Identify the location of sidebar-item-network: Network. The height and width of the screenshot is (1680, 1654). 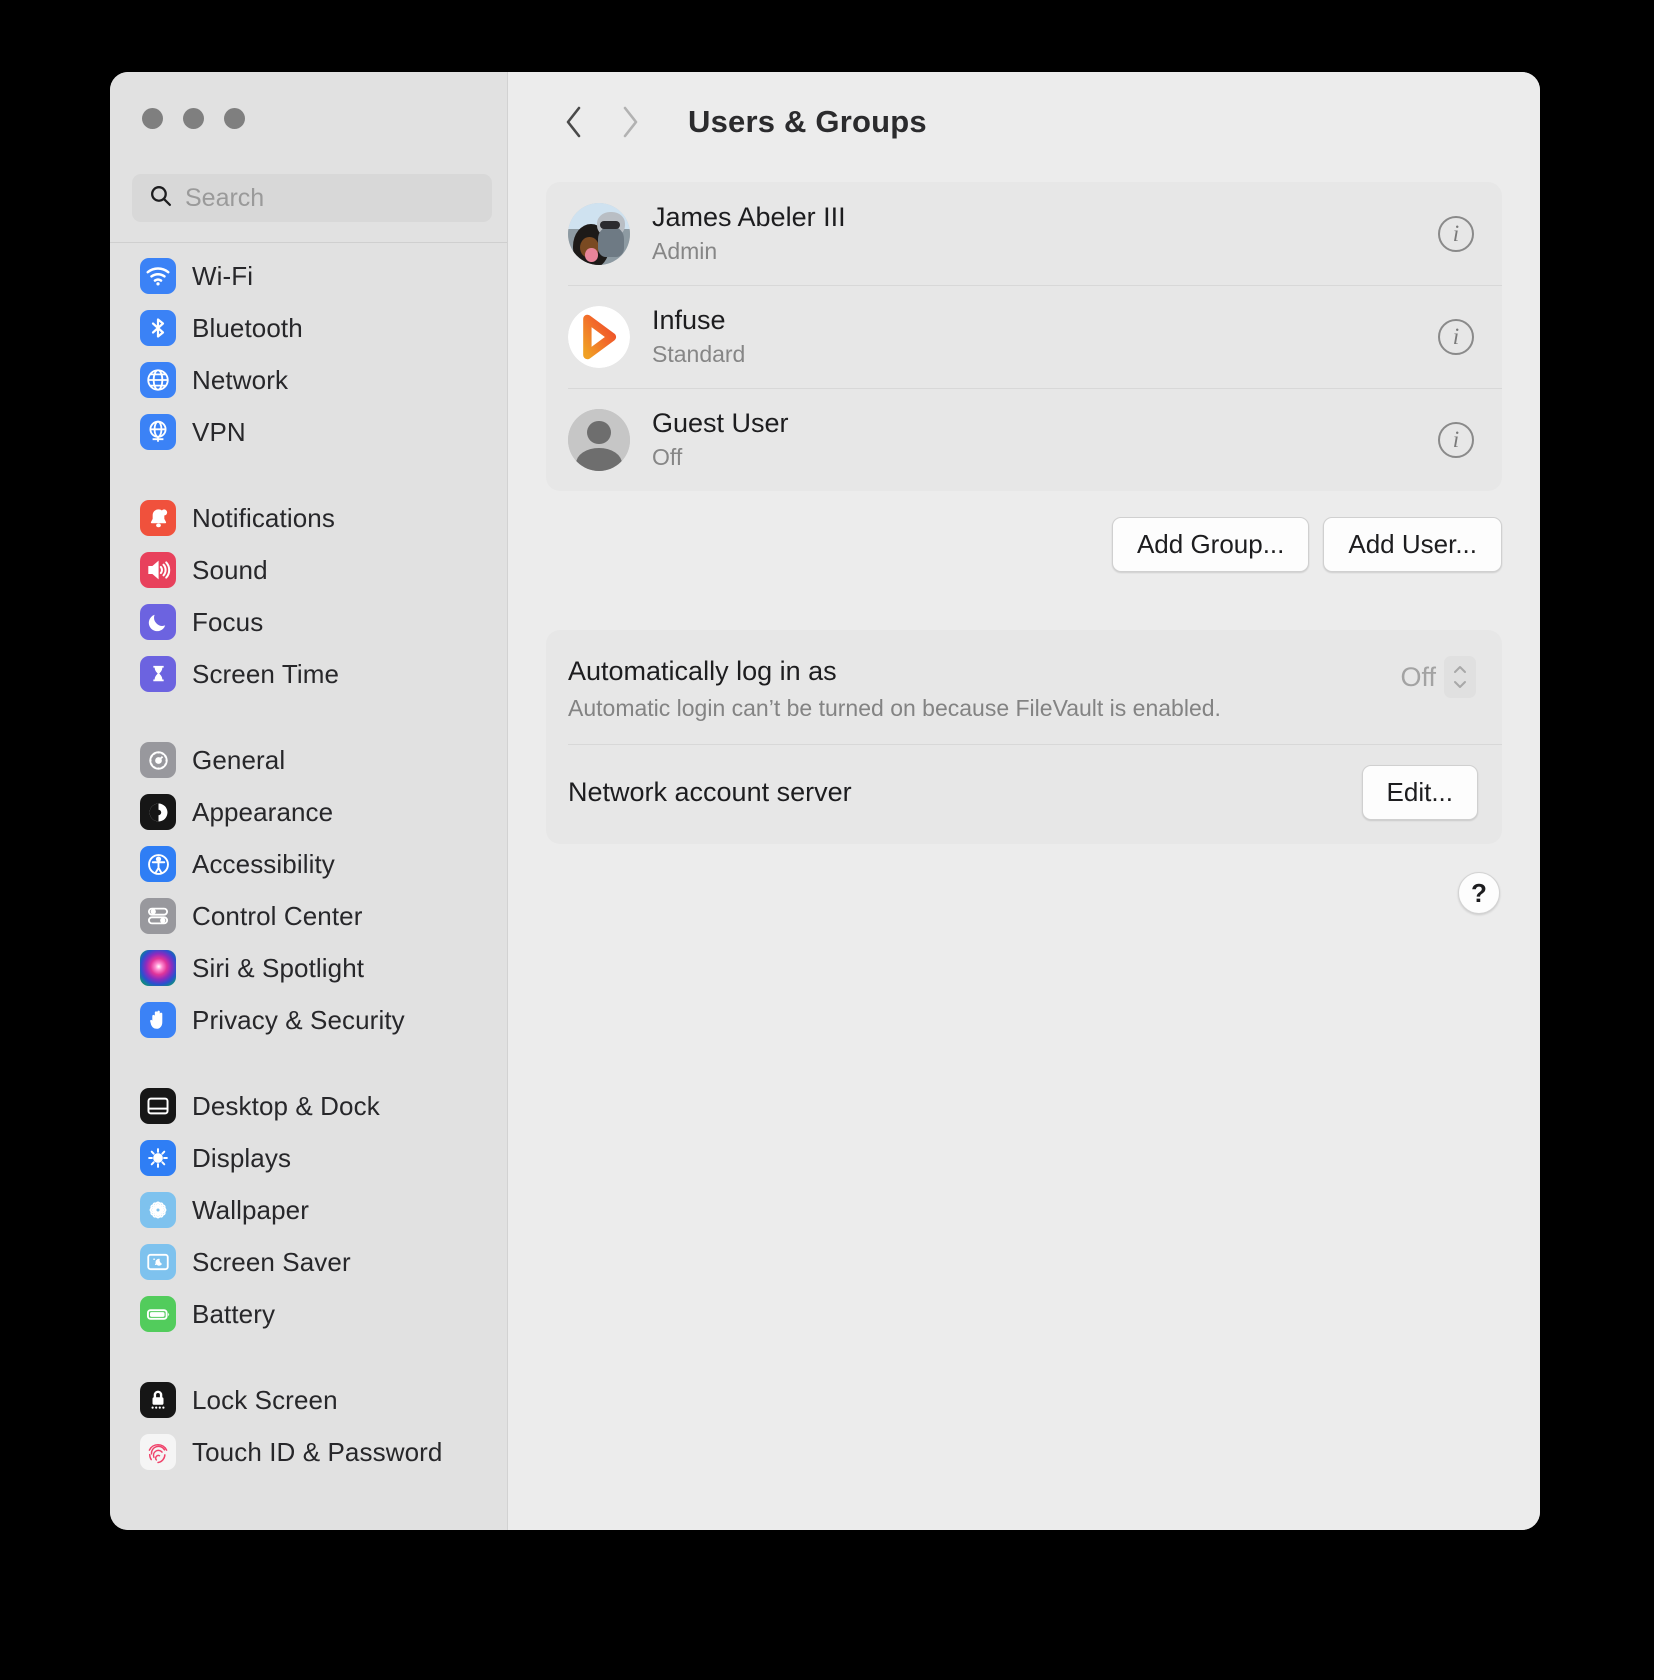
(319, 380).